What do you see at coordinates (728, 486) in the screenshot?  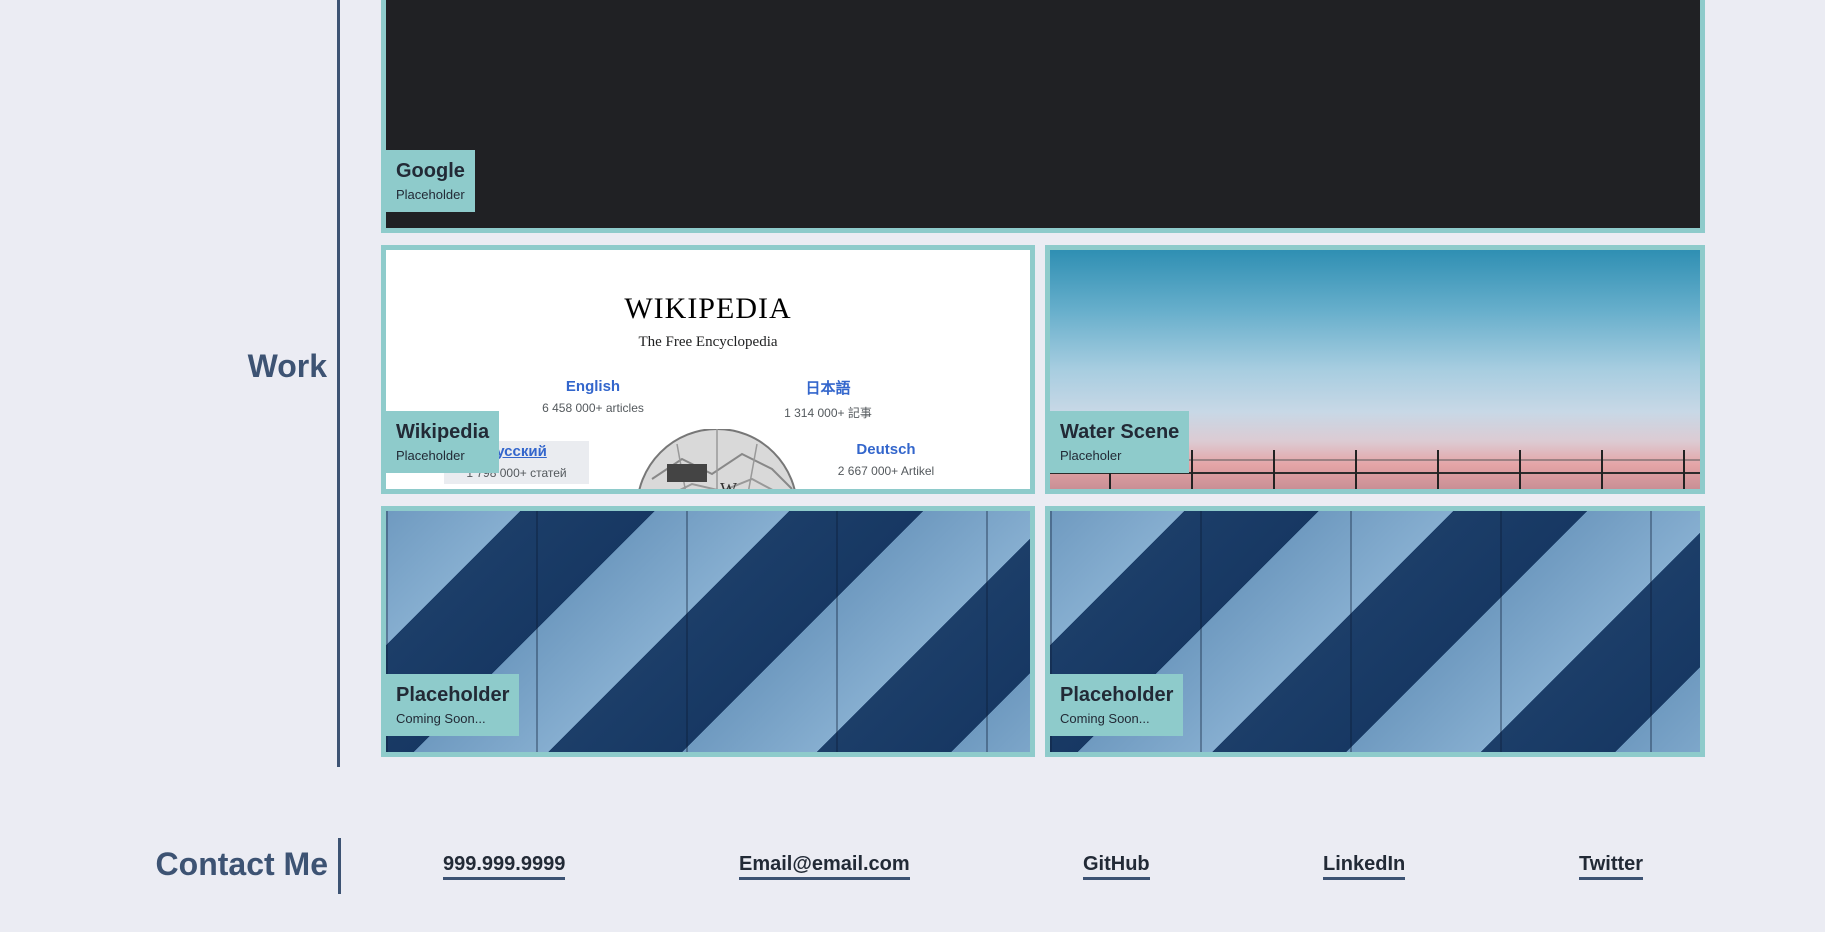 I see `svg-text: W` at bounding box center [728, 486].